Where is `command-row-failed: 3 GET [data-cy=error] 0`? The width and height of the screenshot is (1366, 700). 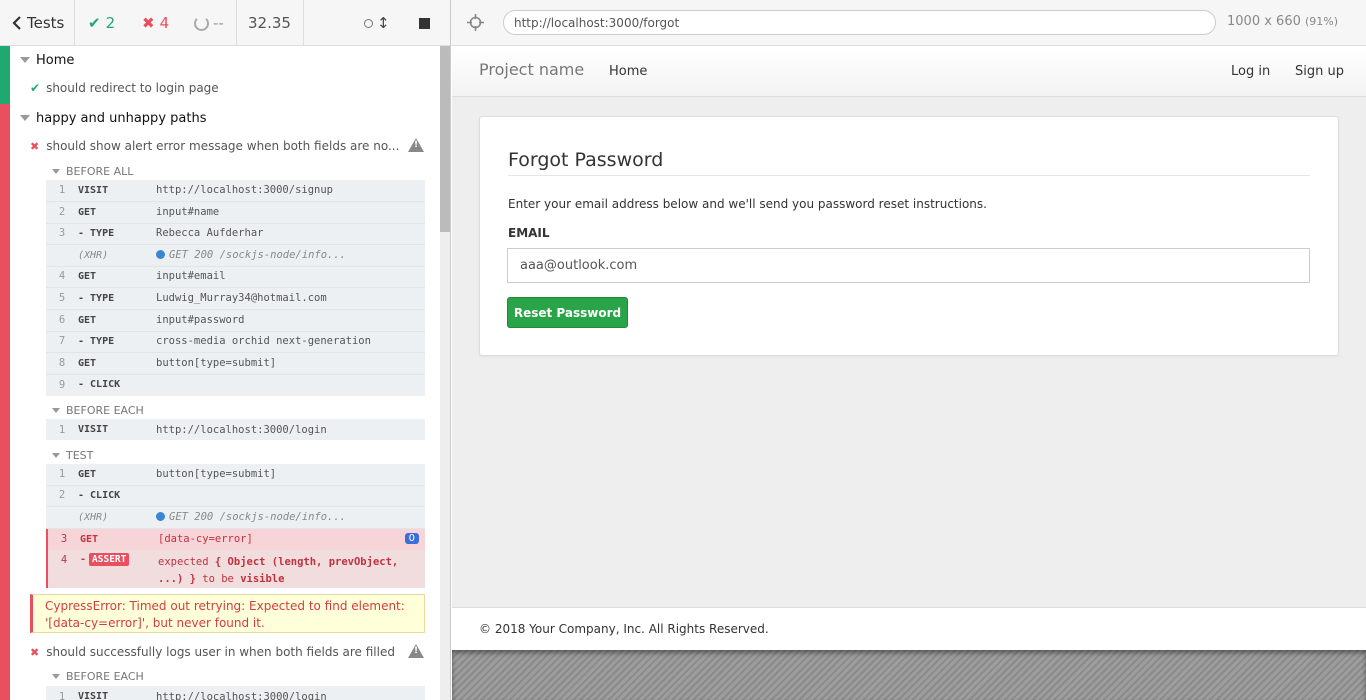 command-row-failed: 3 GET [data-cy=error] 0 is located at coordinates (235, 540).